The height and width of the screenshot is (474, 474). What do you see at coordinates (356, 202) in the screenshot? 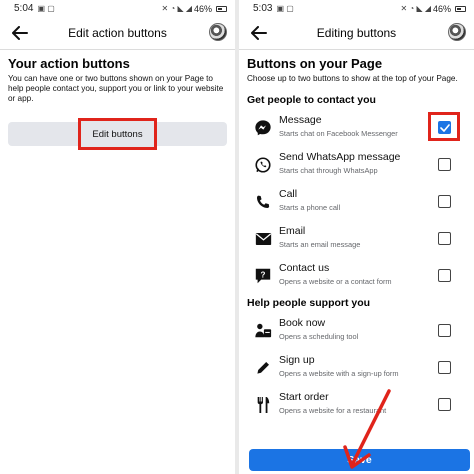
I see `option-call: Call Starts a phone call` at bounding box center [356, 202].